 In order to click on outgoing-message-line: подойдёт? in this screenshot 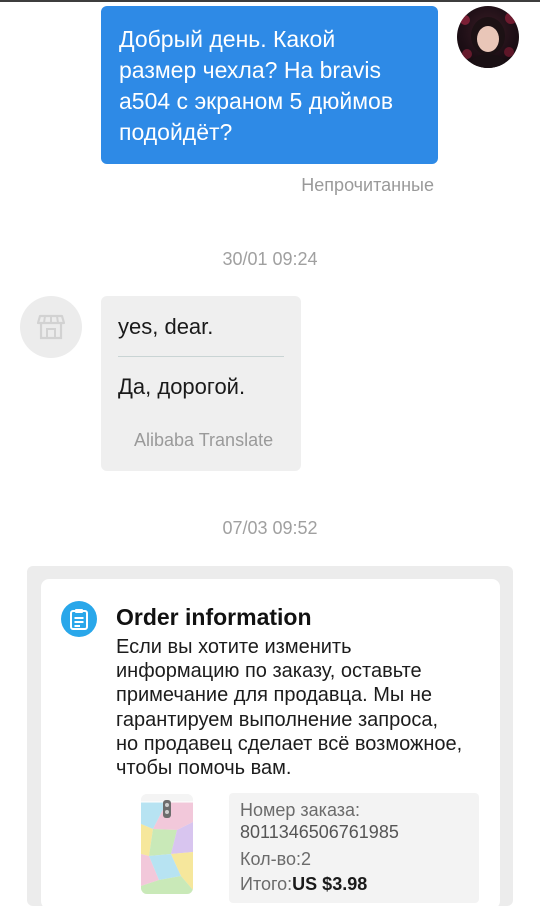, I will do `click(176, 132)`.